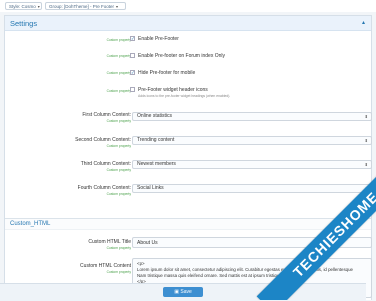 The width and height of the screenshot is (376, 301). I want to click on hide-mobile-checkbox: ✓, so click(132, 72).